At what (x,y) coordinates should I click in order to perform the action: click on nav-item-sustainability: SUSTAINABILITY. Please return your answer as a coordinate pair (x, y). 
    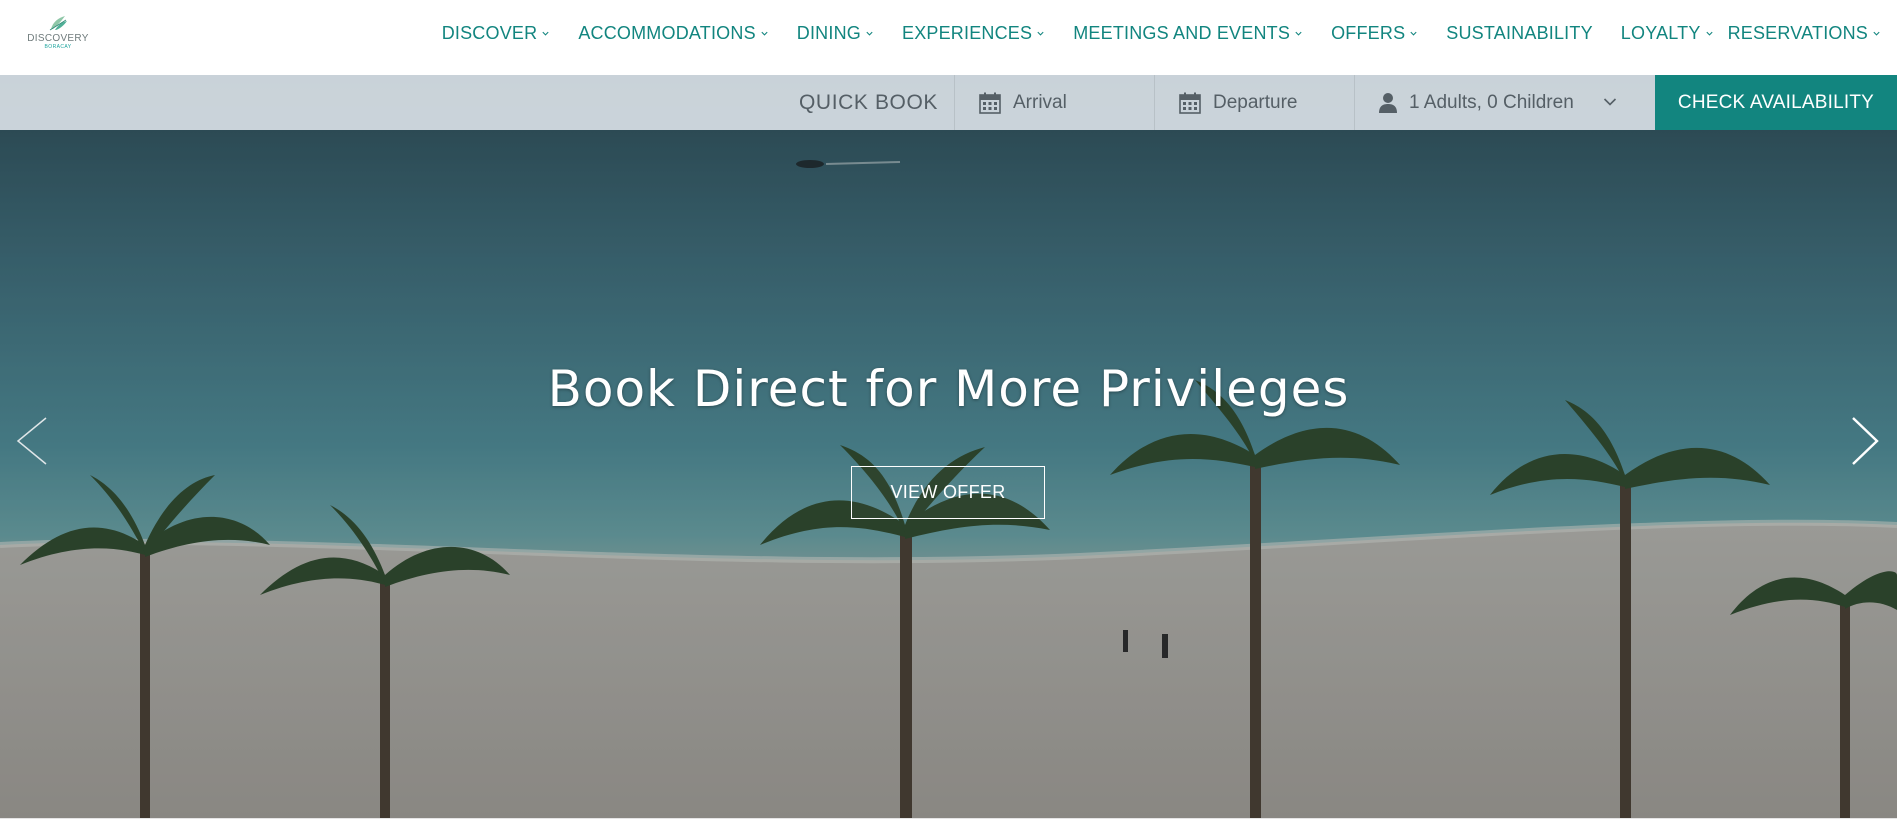
    Looking at the image, I should click on (1519, 33).